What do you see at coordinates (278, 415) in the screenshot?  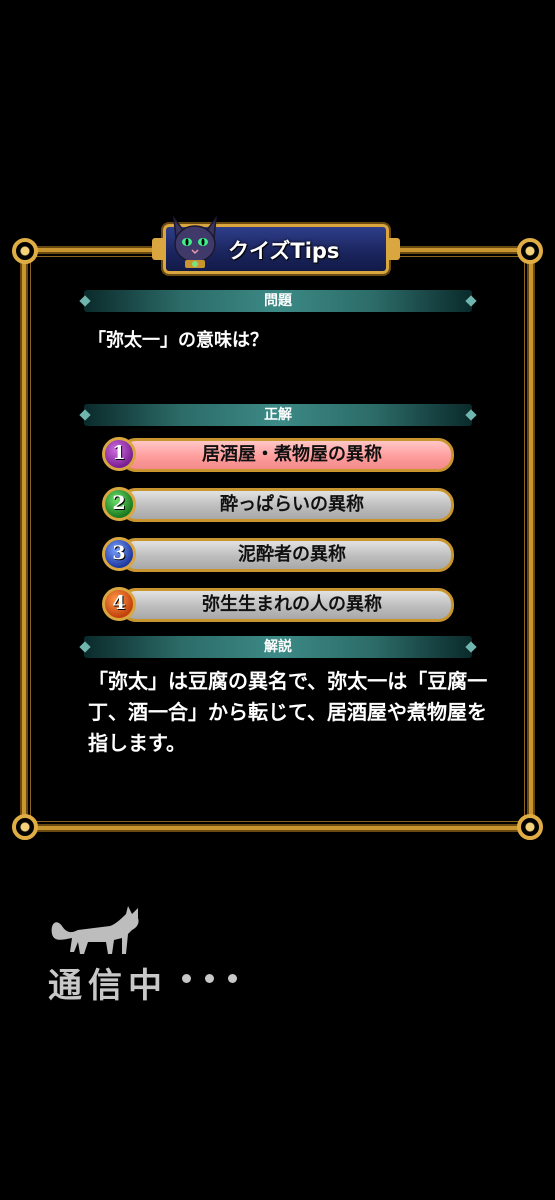 I see `answer-section-header: 正解` at bounding box center [278, 415].